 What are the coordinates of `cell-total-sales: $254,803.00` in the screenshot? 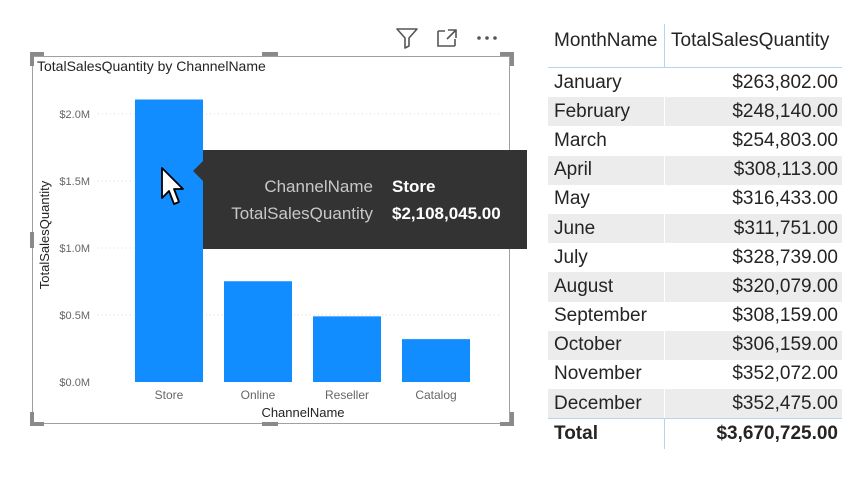 It's located at (785, 140).